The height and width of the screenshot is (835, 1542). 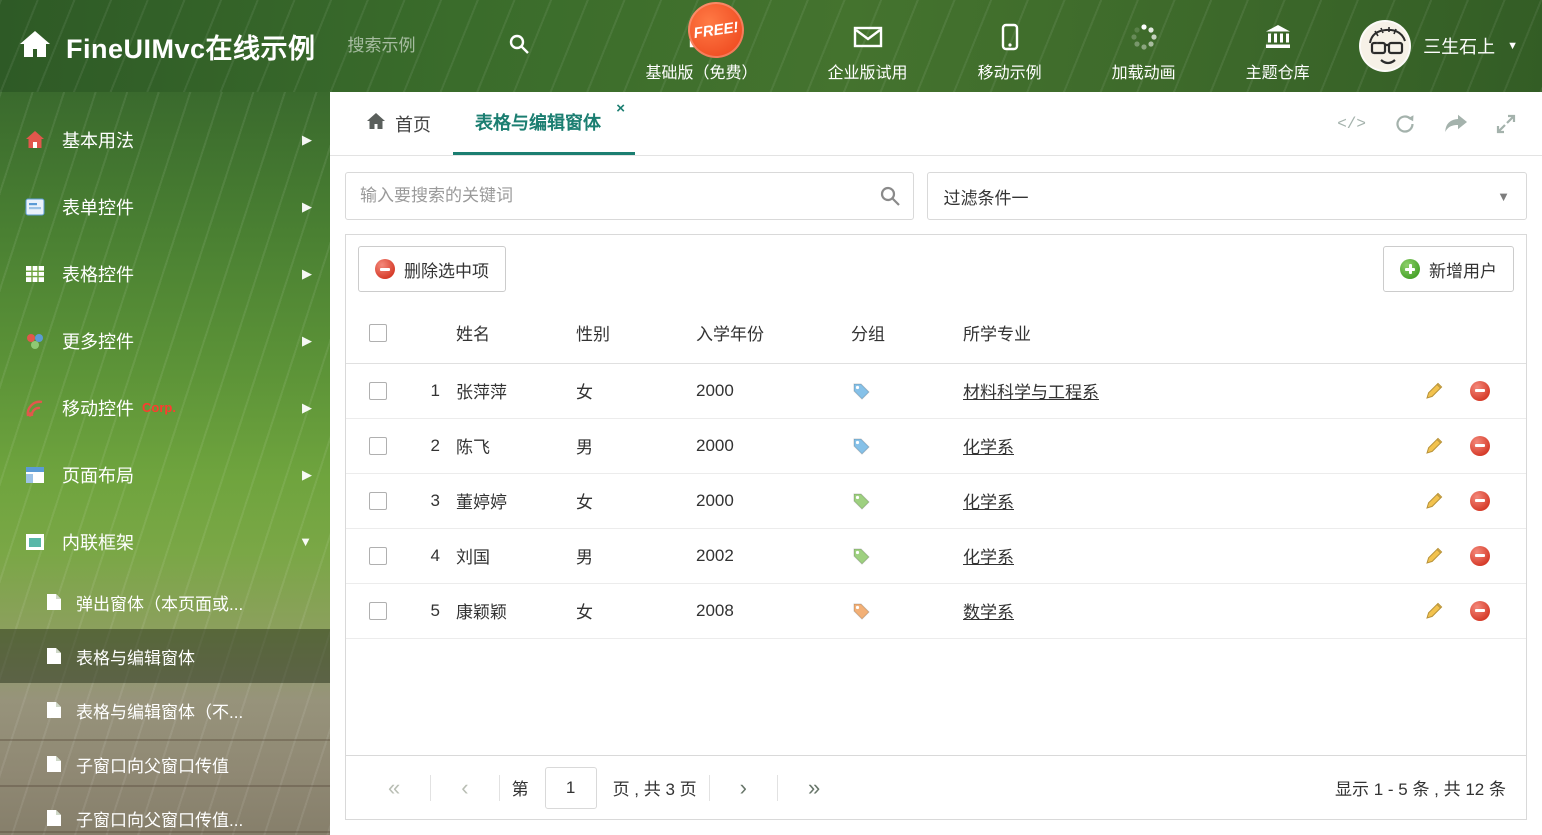 What do you see at coordinates (35, 46) in the screenshot?
I see `home-icon` at bounding box center [35, 46].